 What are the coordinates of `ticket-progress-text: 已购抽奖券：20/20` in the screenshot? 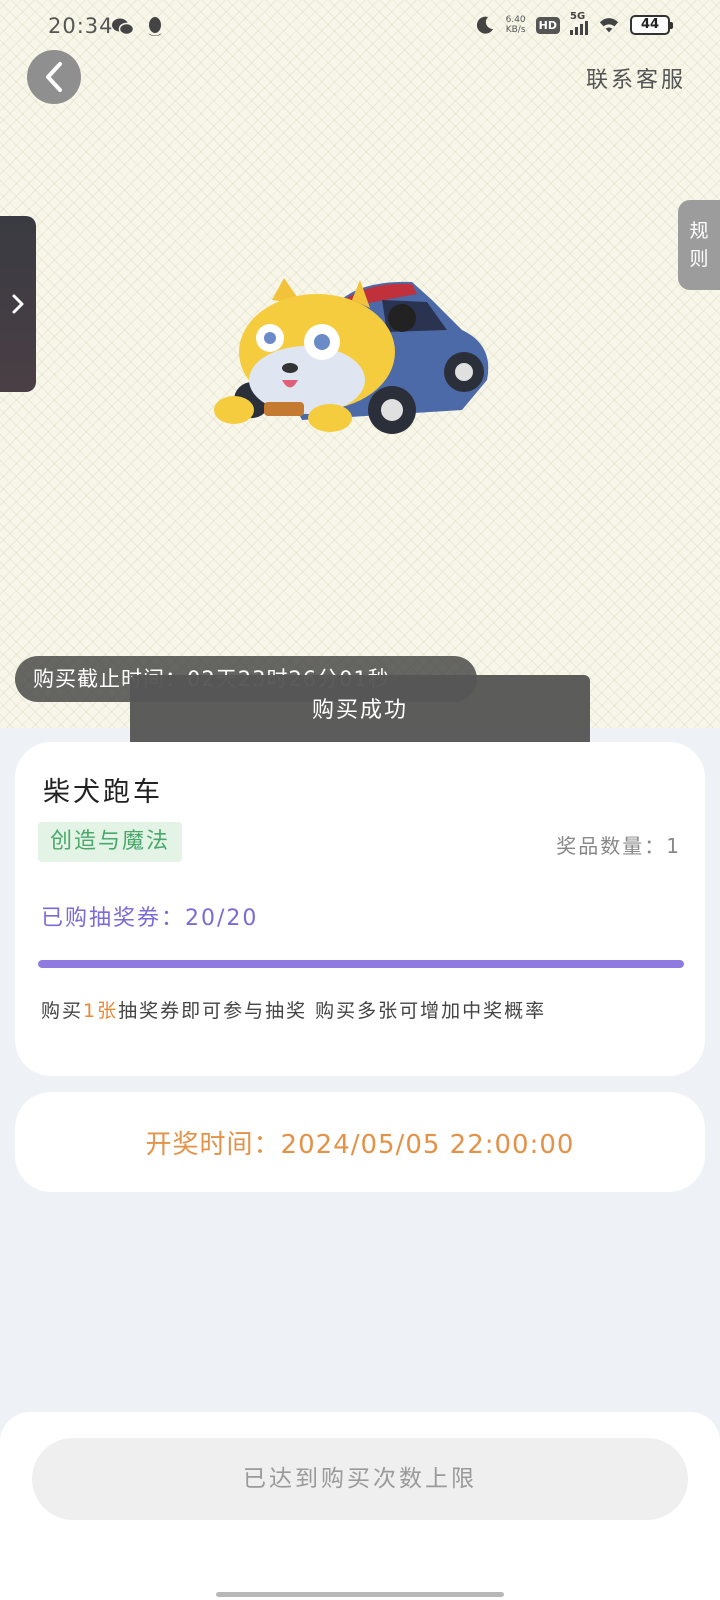 It's located at (149, 916).